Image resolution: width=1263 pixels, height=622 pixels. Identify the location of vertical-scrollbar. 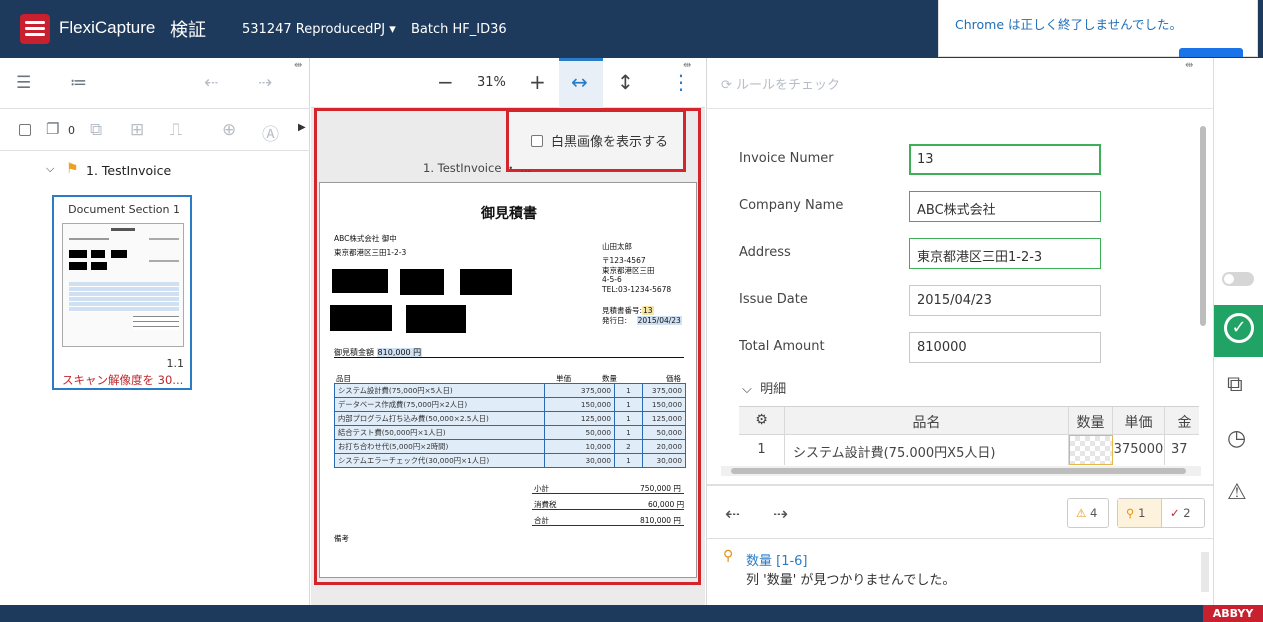
(1203, 290).